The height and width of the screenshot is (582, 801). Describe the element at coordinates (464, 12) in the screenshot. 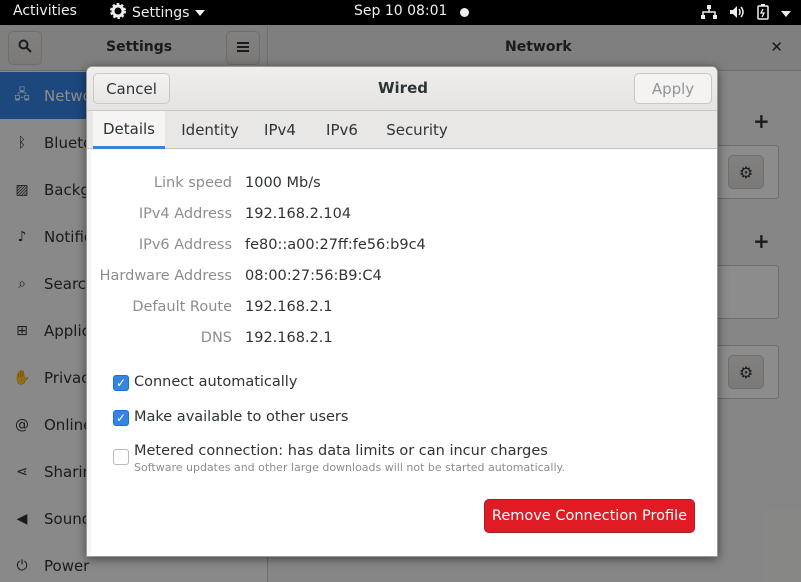

I see `notification-dot-icon` at that location.